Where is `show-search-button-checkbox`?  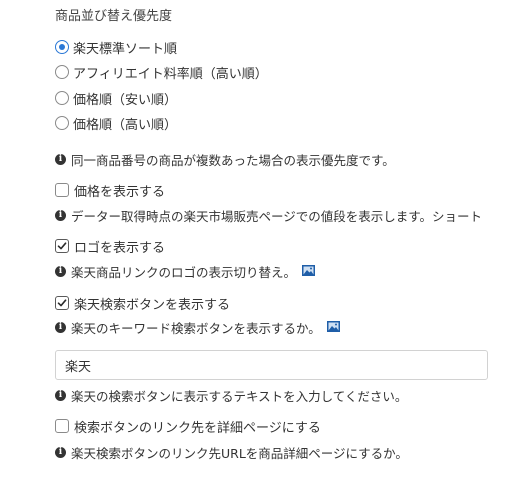 show-search-button-checkbox is located at coordinates (62, 303).